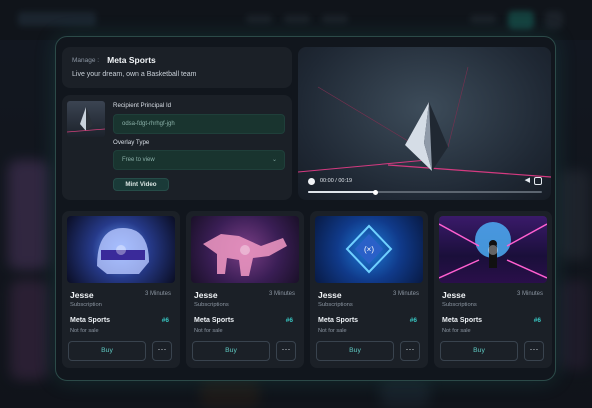  Describe the element at coordinates (199, 160) in the screenshot. I see `overlay-type-select: Free to view ⌄` at that location.